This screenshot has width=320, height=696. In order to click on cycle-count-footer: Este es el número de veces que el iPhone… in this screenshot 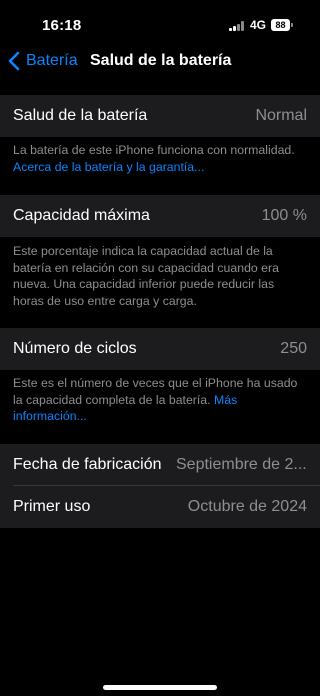, I will do `click(160, 400)`.